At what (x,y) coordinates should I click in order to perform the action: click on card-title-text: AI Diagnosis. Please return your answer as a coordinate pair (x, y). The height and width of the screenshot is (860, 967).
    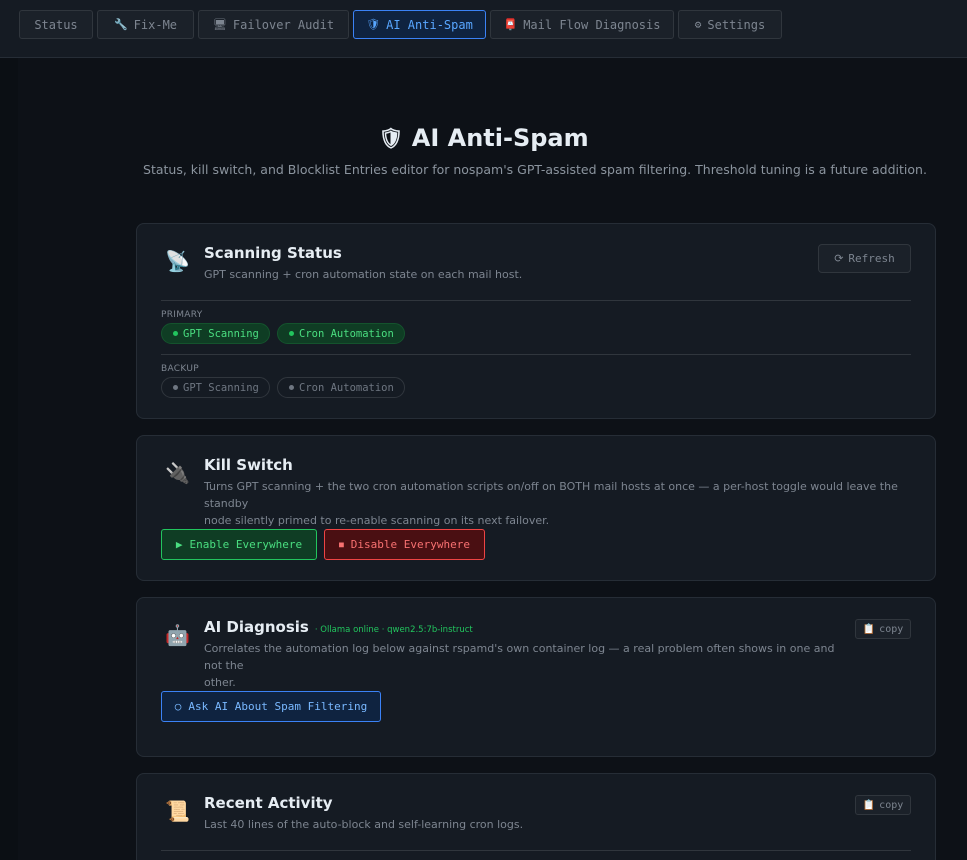
    Looking at the image, I should click on (256, 627).